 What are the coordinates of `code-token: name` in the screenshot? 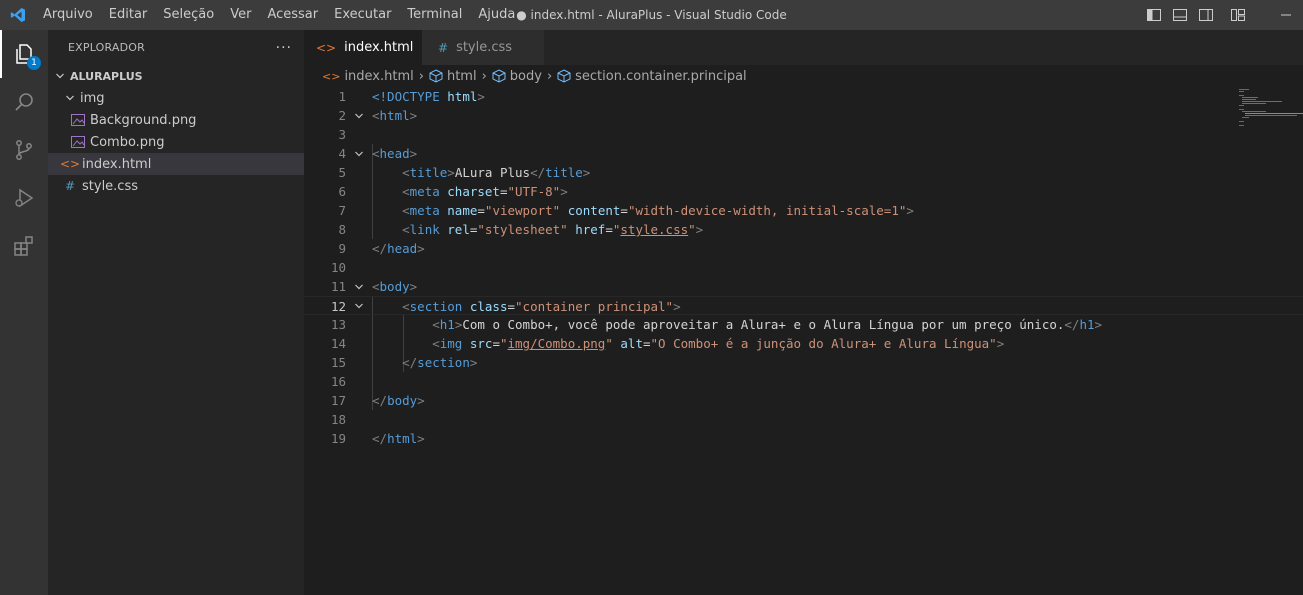 It's located at (458, 210).